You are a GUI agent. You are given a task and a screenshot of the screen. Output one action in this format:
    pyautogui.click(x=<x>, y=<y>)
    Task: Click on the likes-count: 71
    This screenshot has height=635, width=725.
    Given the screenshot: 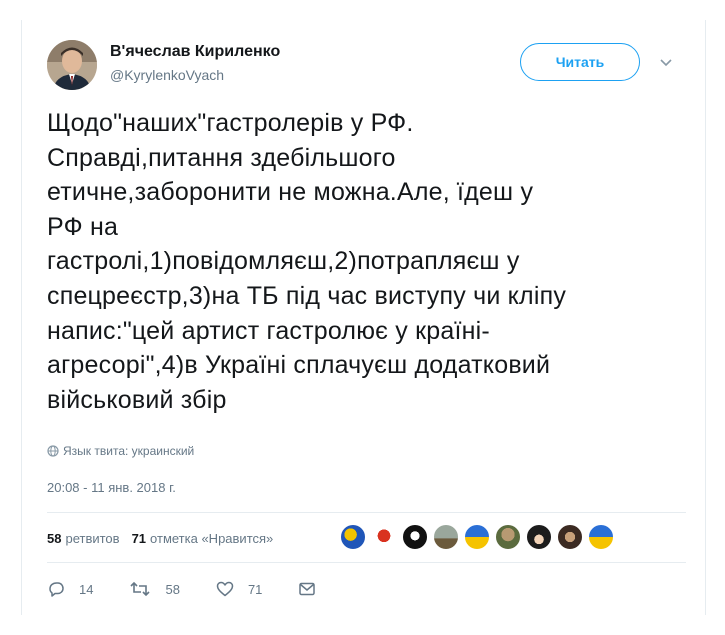 What is the action you would take?
    pyautogui.click(x=139, y=538)
    